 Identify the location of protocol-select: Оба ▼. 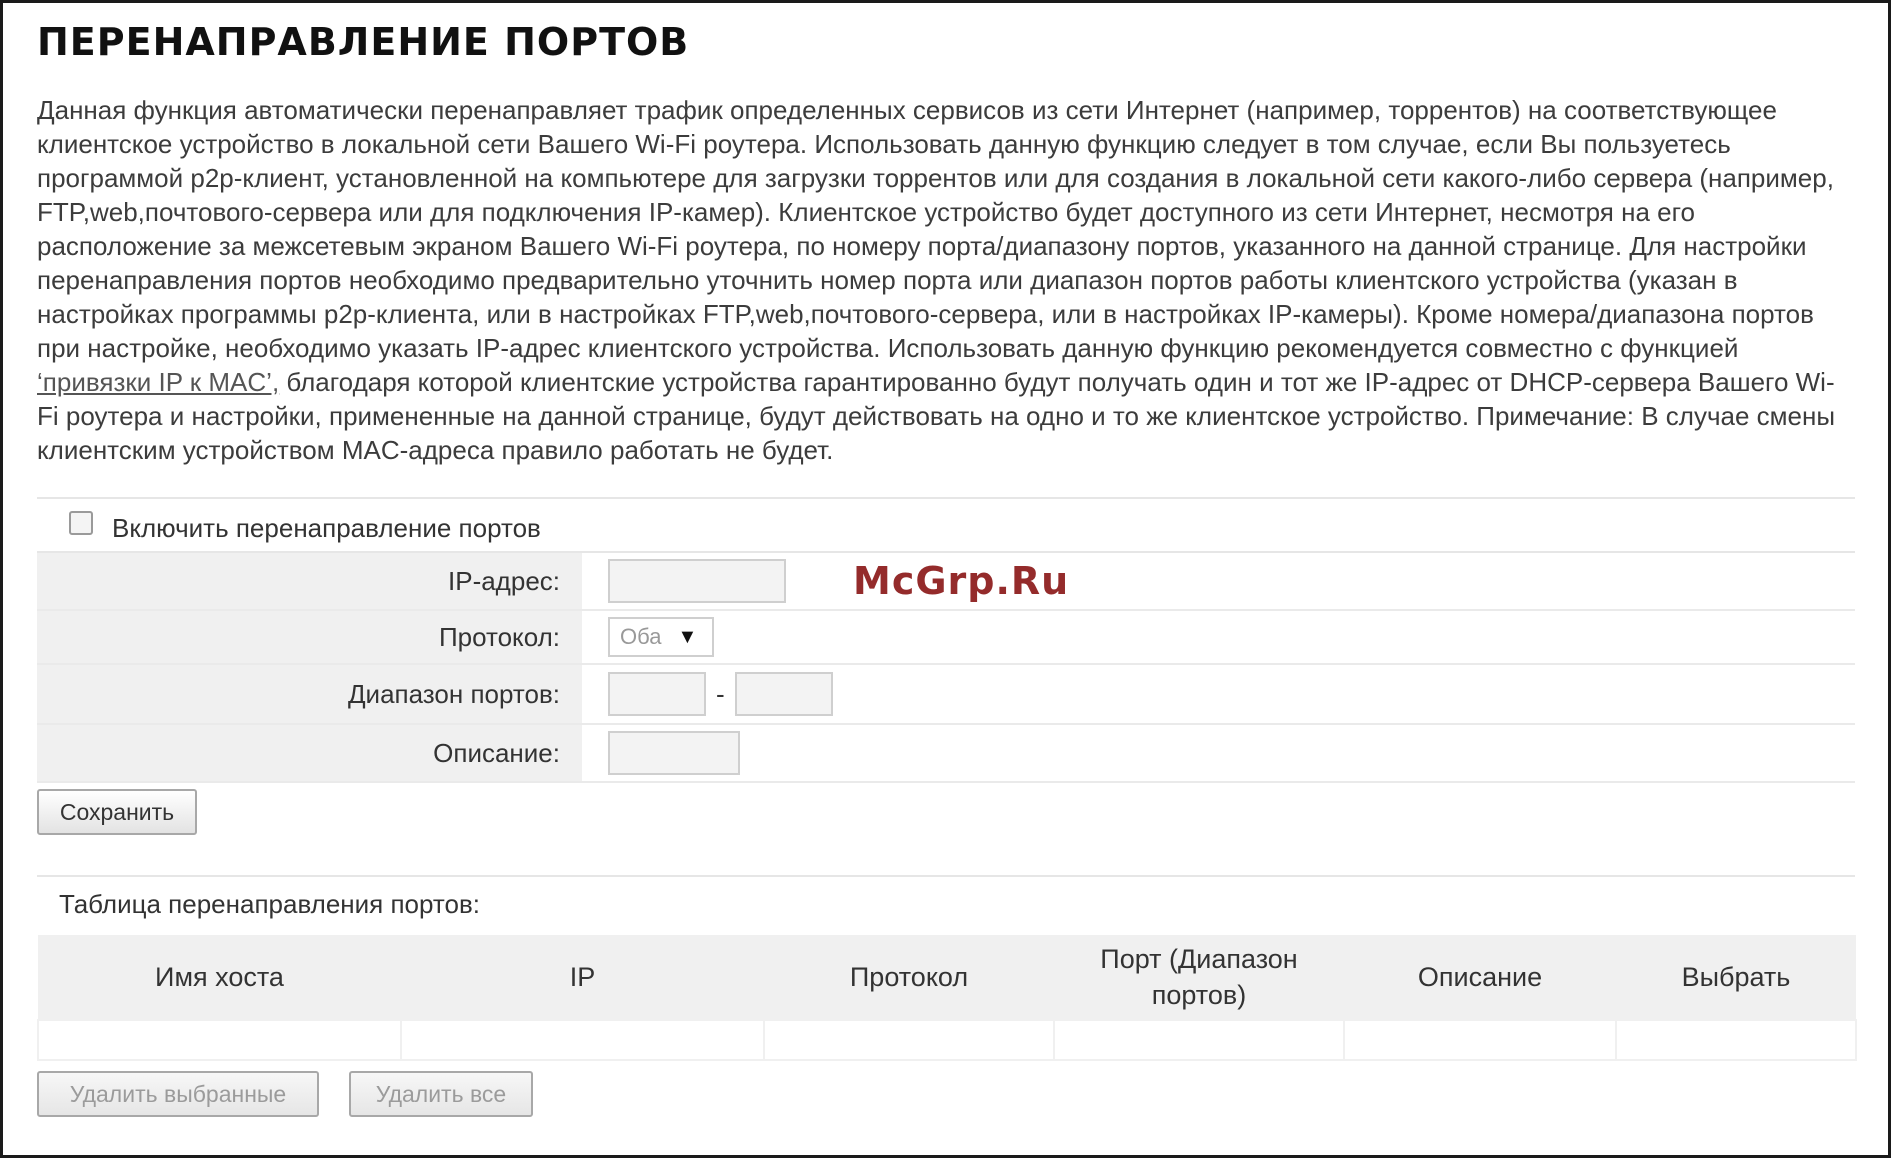
(661, 637).